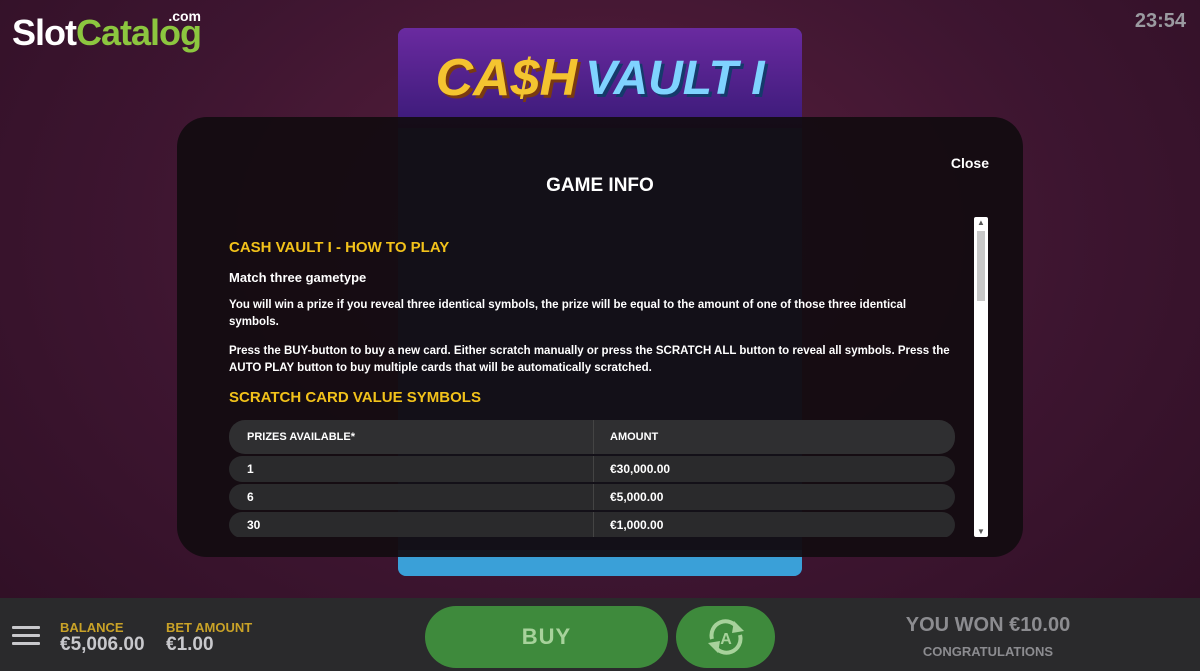 The width and height of the screenshot is (1200, 671). What do you see at coordinates (301, 437) in the screenshot?
I see `col-prizes-header: PRIZES AVAILABLE*` at bounding box center [301, 437].